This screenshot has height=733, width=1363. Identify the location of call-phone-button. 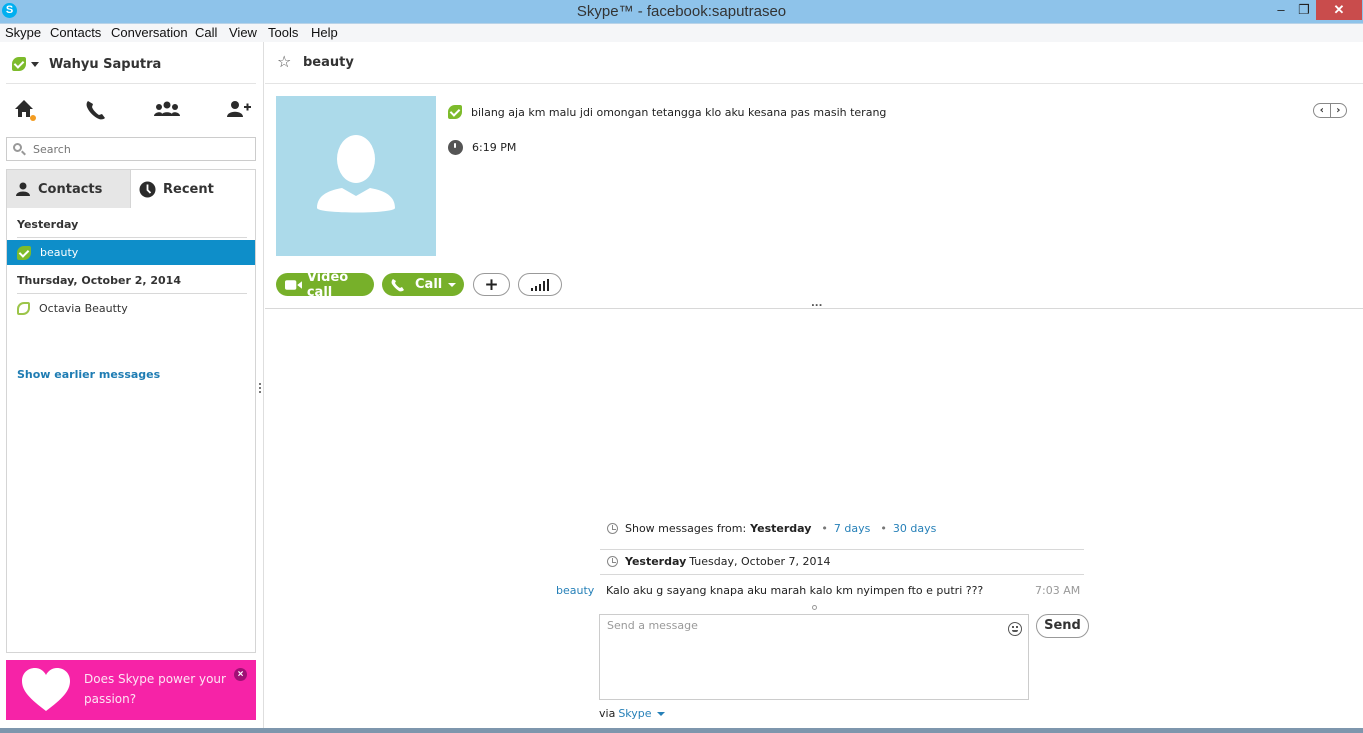
(97, 110).